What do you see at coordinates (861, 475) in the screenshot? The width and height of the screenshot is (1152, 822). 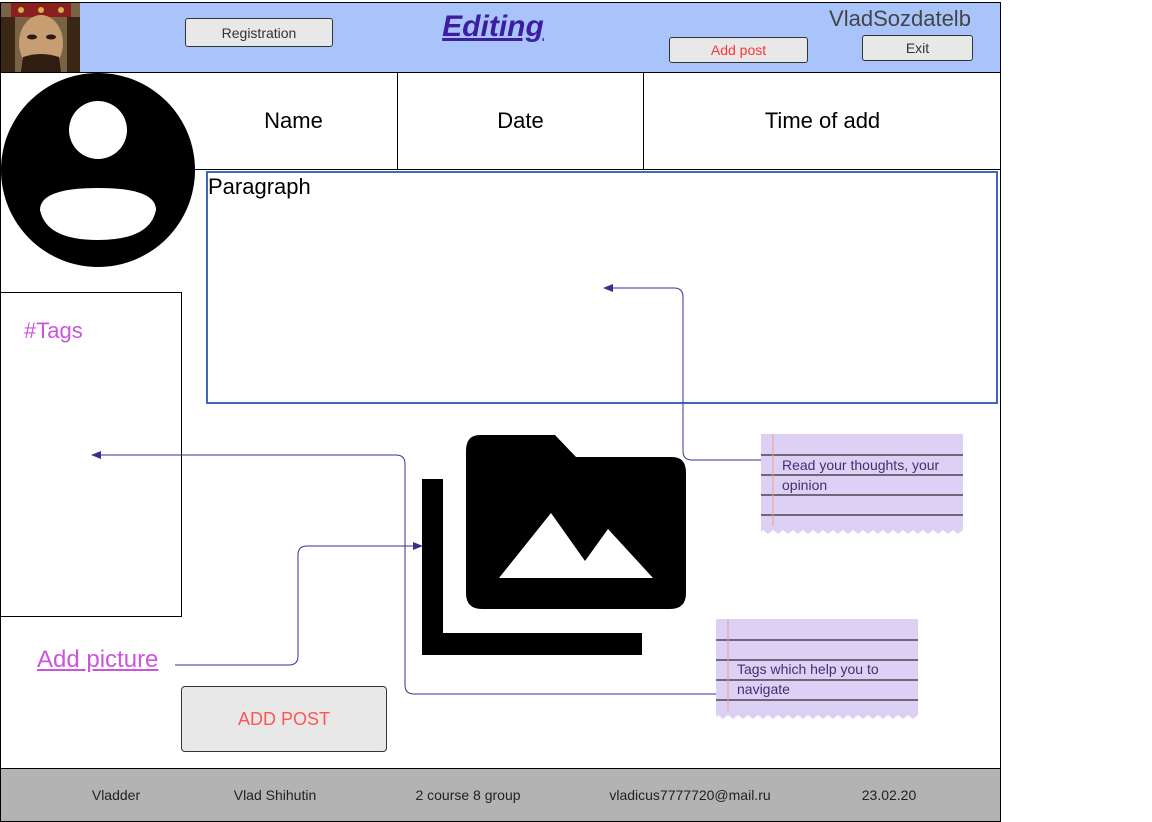 I see `paragraph-hint-text: Read your thoughts, your opinion` at bounding box center [861, 475].